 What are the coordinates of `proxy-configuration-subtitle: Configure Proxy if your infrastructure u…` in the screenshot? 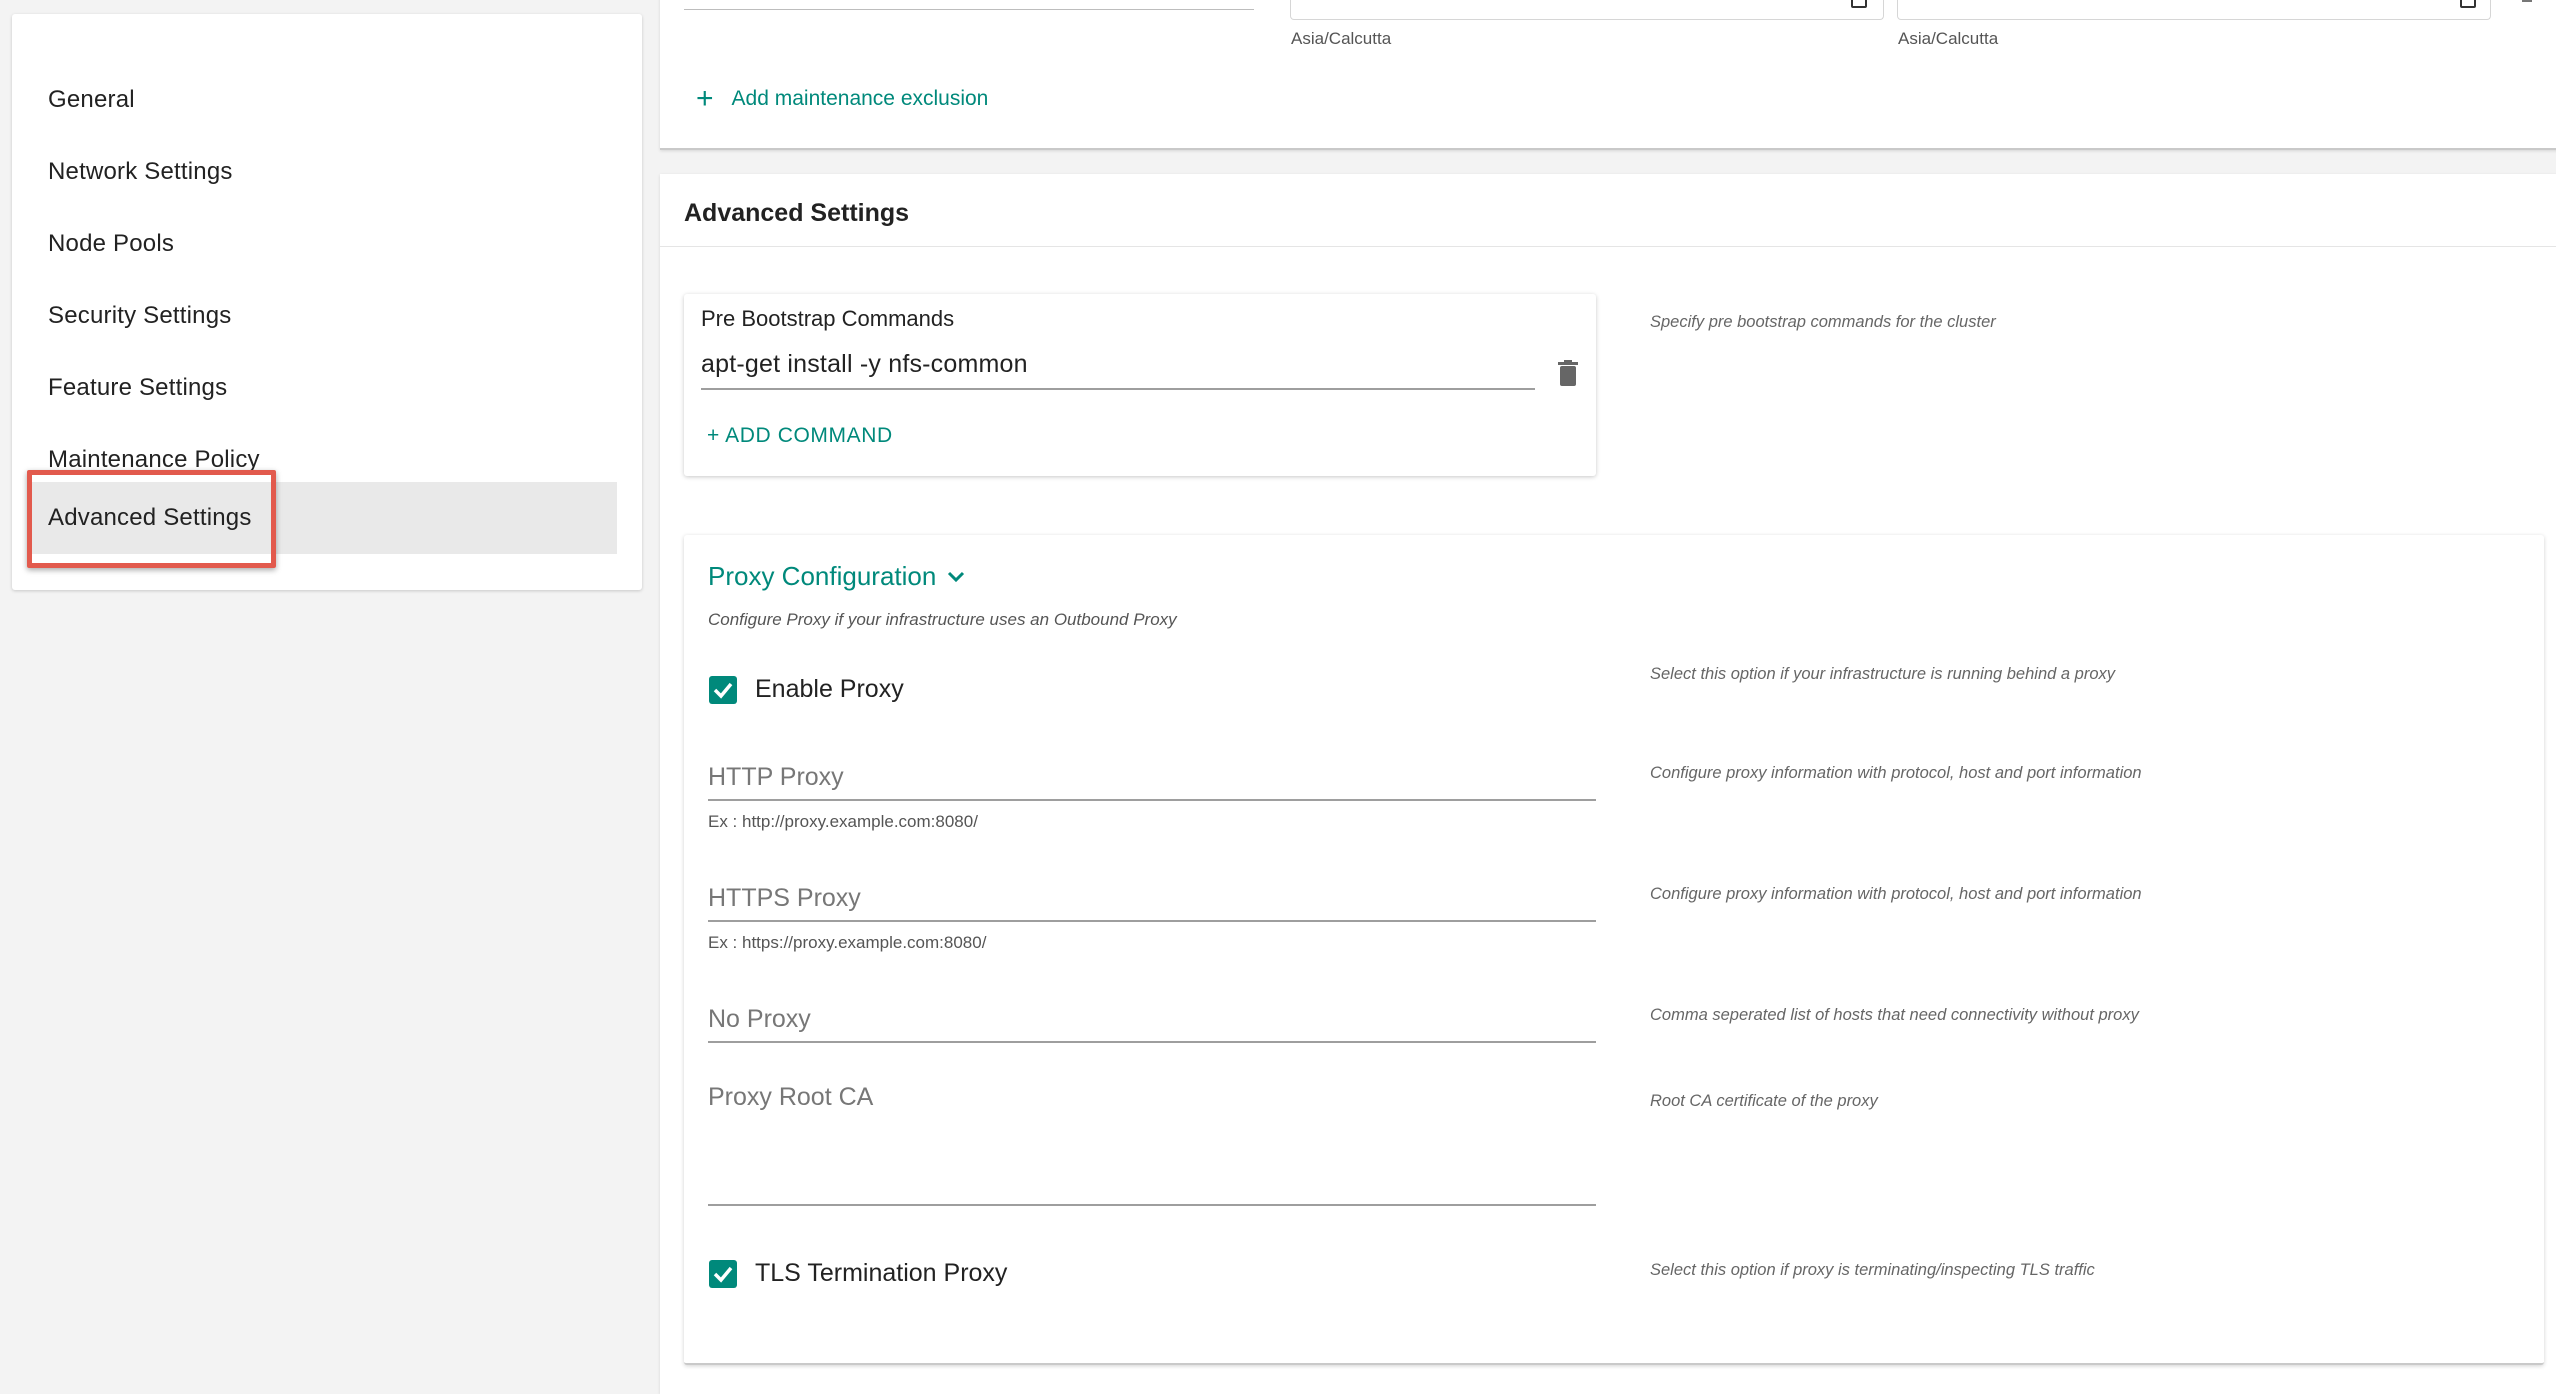 It's located at (942, 619).